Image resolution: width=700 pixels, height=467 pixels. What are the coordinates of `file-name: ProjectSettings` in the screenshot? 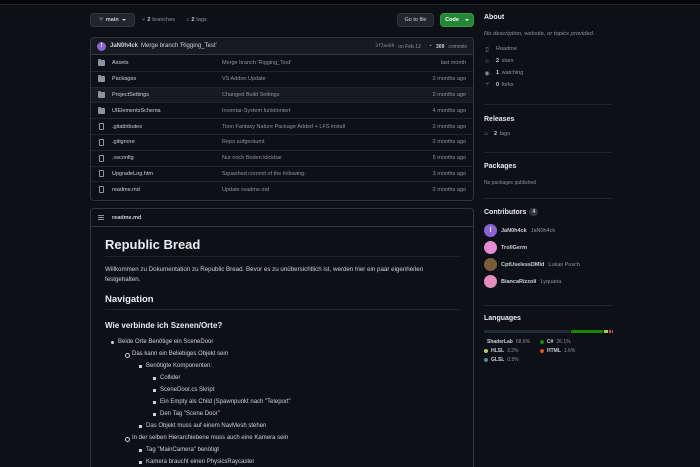 It's located at (130, 95).